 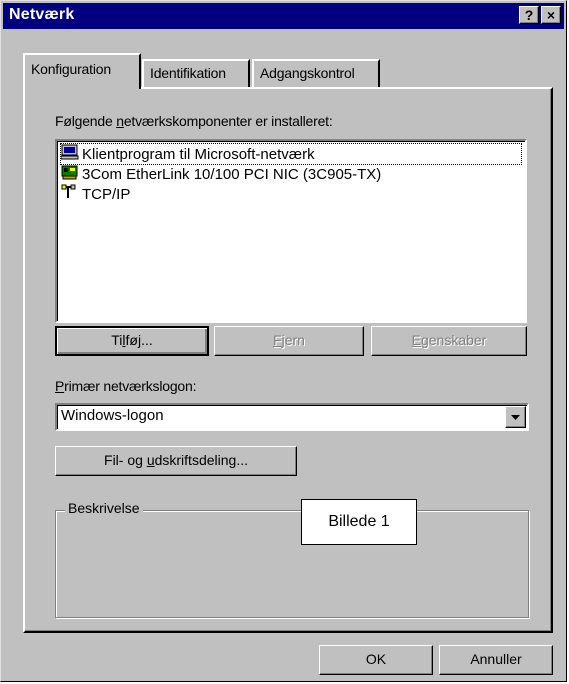 I want to click on description-groupbox, so click(x=292, y=564).